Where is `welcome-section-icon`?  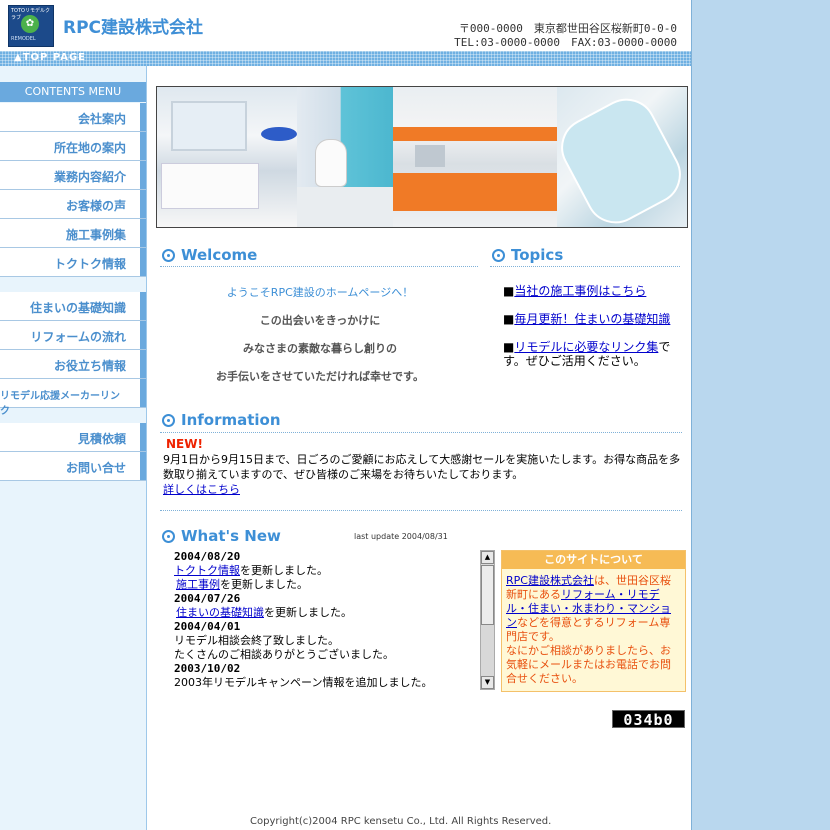 welcome-section-icon is located at coordinates (168, 255).